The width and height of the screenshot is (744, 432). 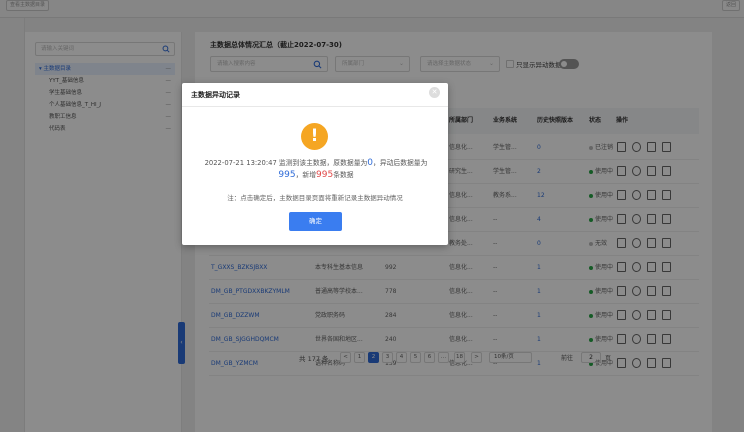 What do you see at coordinates (315, 221) in the screenshot?
I see `confirm-button: 确定` at bounding box center [315, 221].